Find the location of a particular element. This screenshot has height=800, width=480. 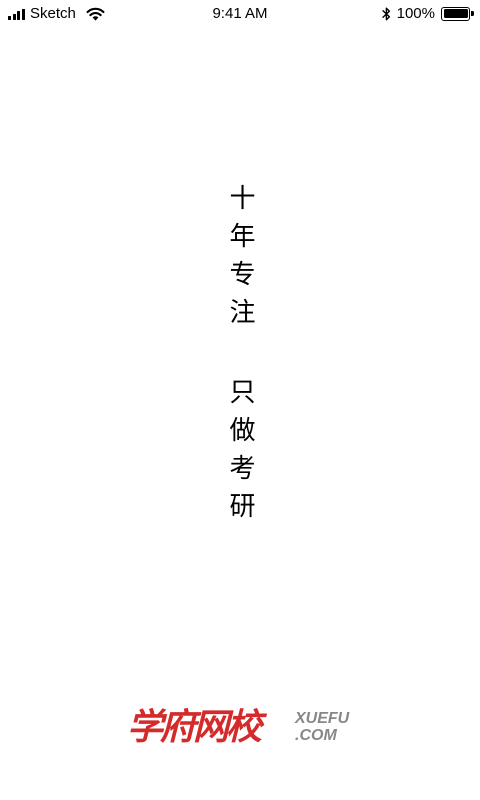

logo-domain-top: XUEFU is located at coordinates (322, 718).